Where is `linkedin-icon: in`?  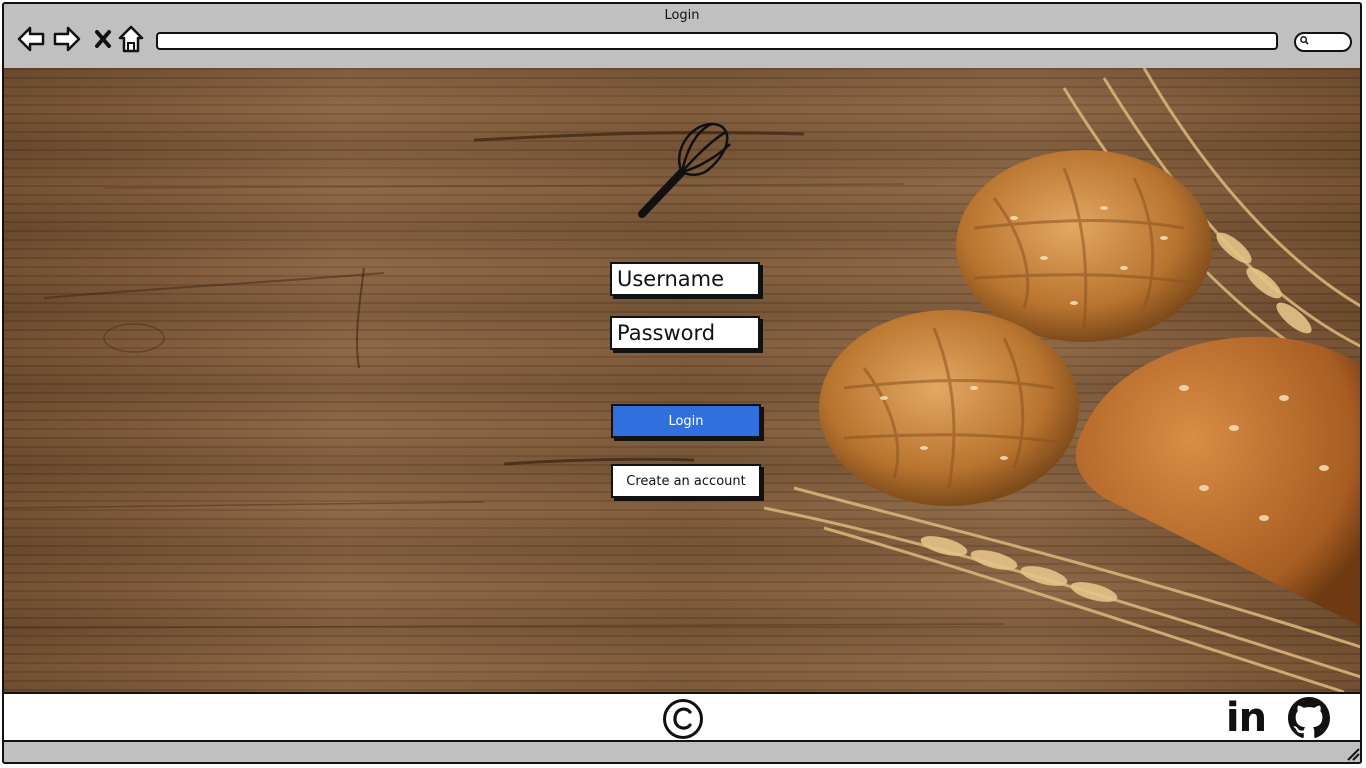
linkedin-icon: in is located at coordinates (1246, 718).